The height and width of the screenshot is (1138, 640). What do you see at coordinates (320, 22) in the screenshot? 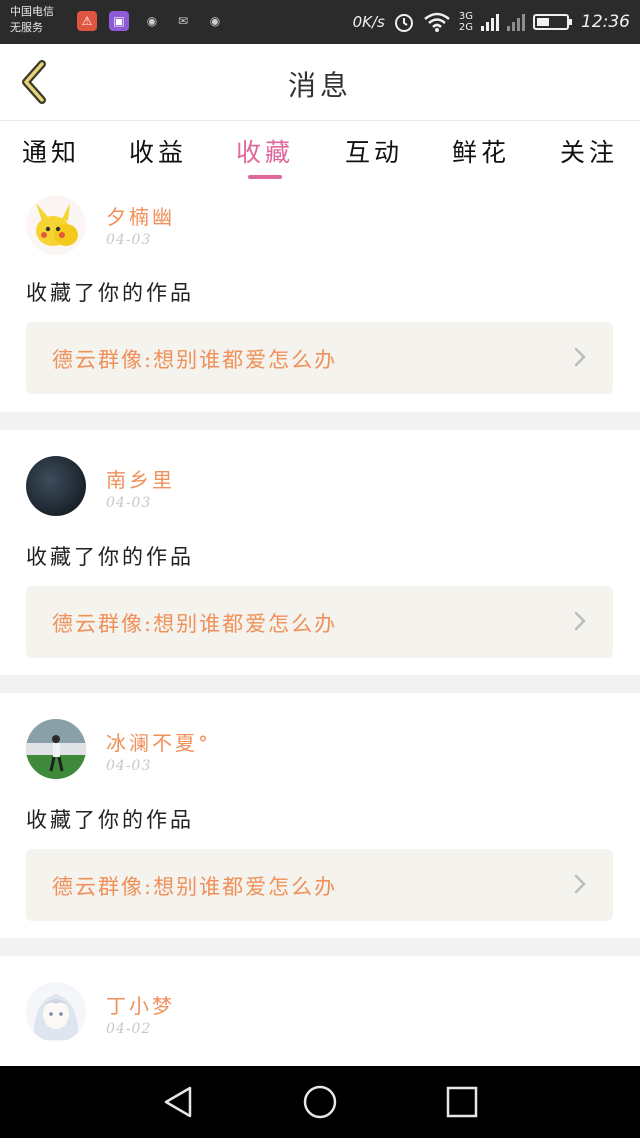
I see `status-bar: 中国电信 无服务 ⚠ ▣ ◉ ✉ ◉ 0K/s 3G 2G 12:36` at bounding box center [320, 22].